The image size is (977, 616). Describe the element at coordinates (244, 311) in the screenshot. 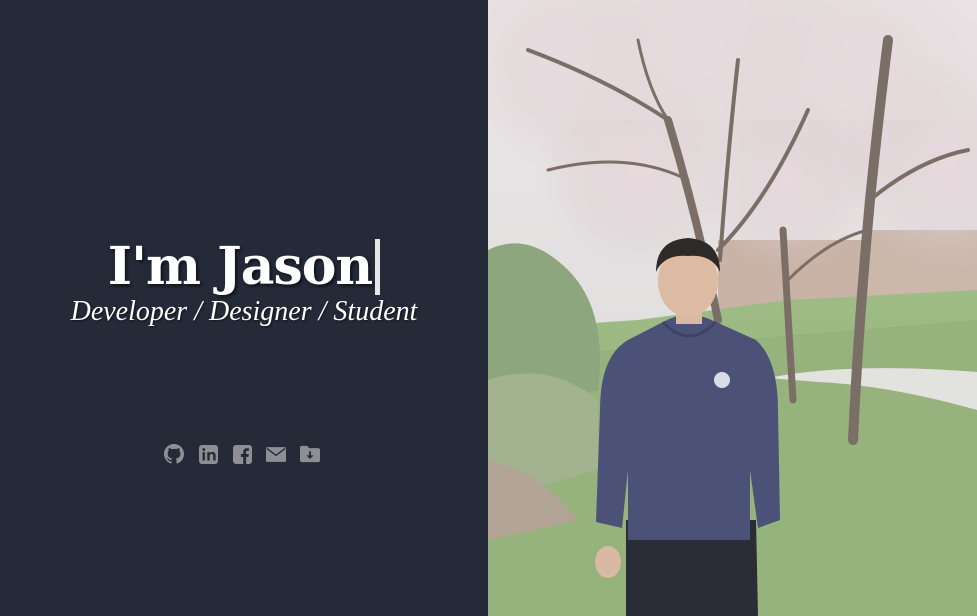

I see `tagline: Developer / Designer / Student` at that location.